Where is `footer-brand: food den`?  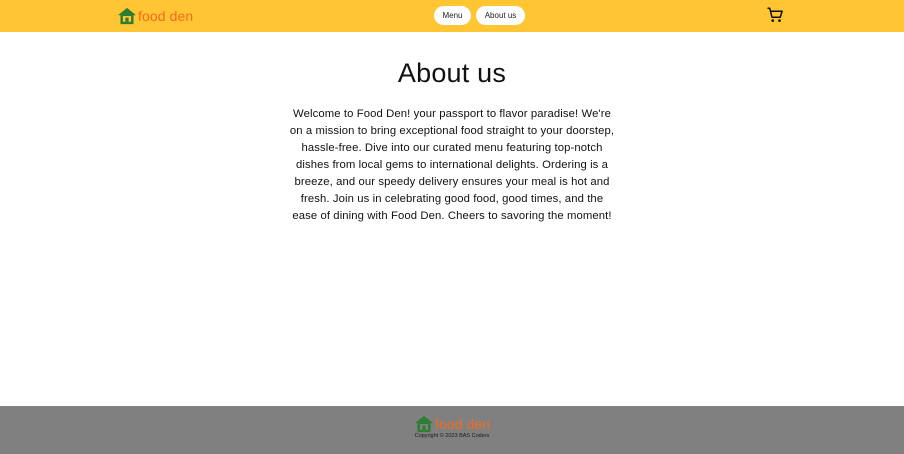
footer-brand: food den is located at coordinates (452, 424).